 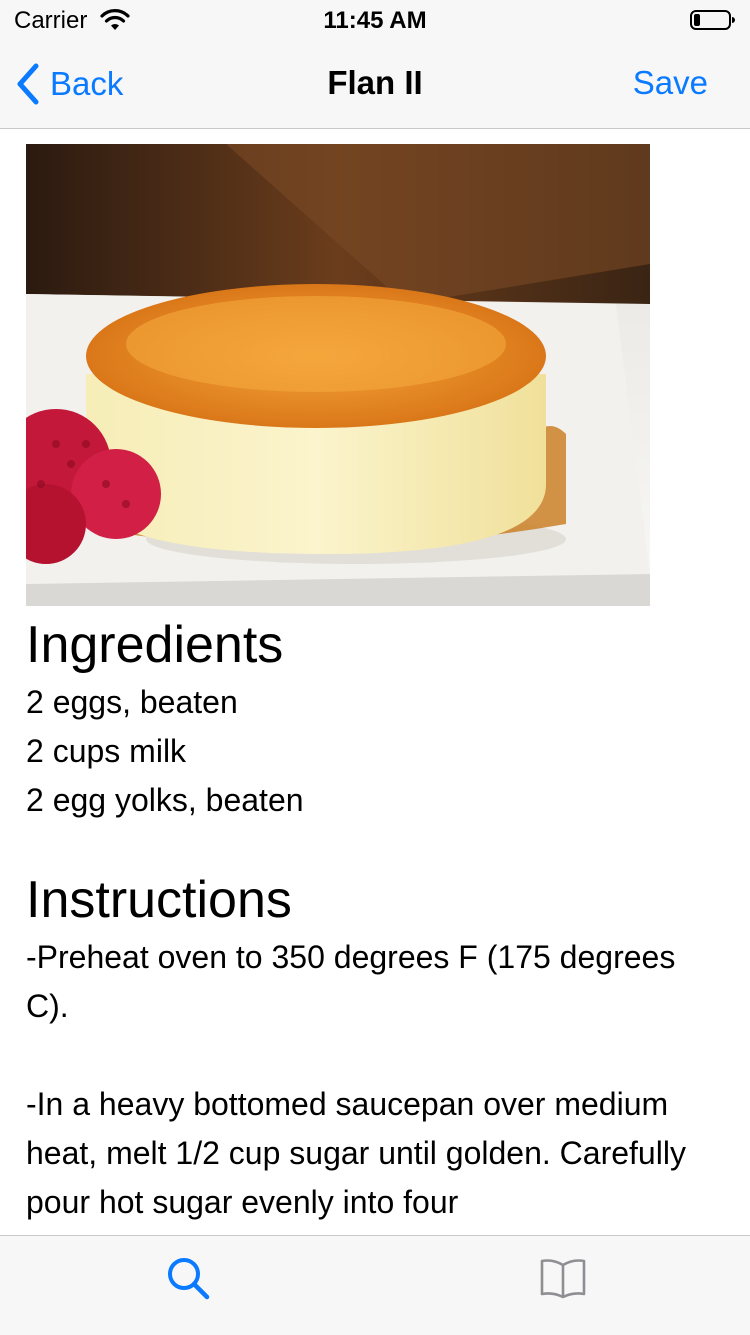 I want to click on search-icon, so click(x=188, y=1278).